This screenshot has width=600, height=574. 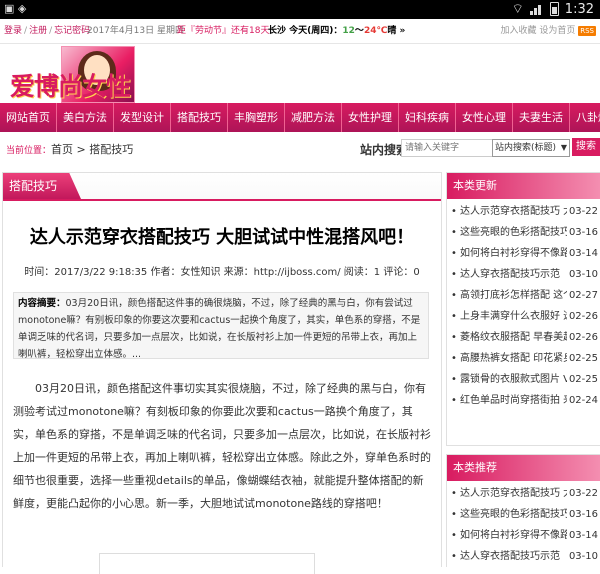 What do you see at coordinates (585, 117) in the screenshot?
I see `nav-item-gossip: 八卦爆料` at bounding box center [585, 117].